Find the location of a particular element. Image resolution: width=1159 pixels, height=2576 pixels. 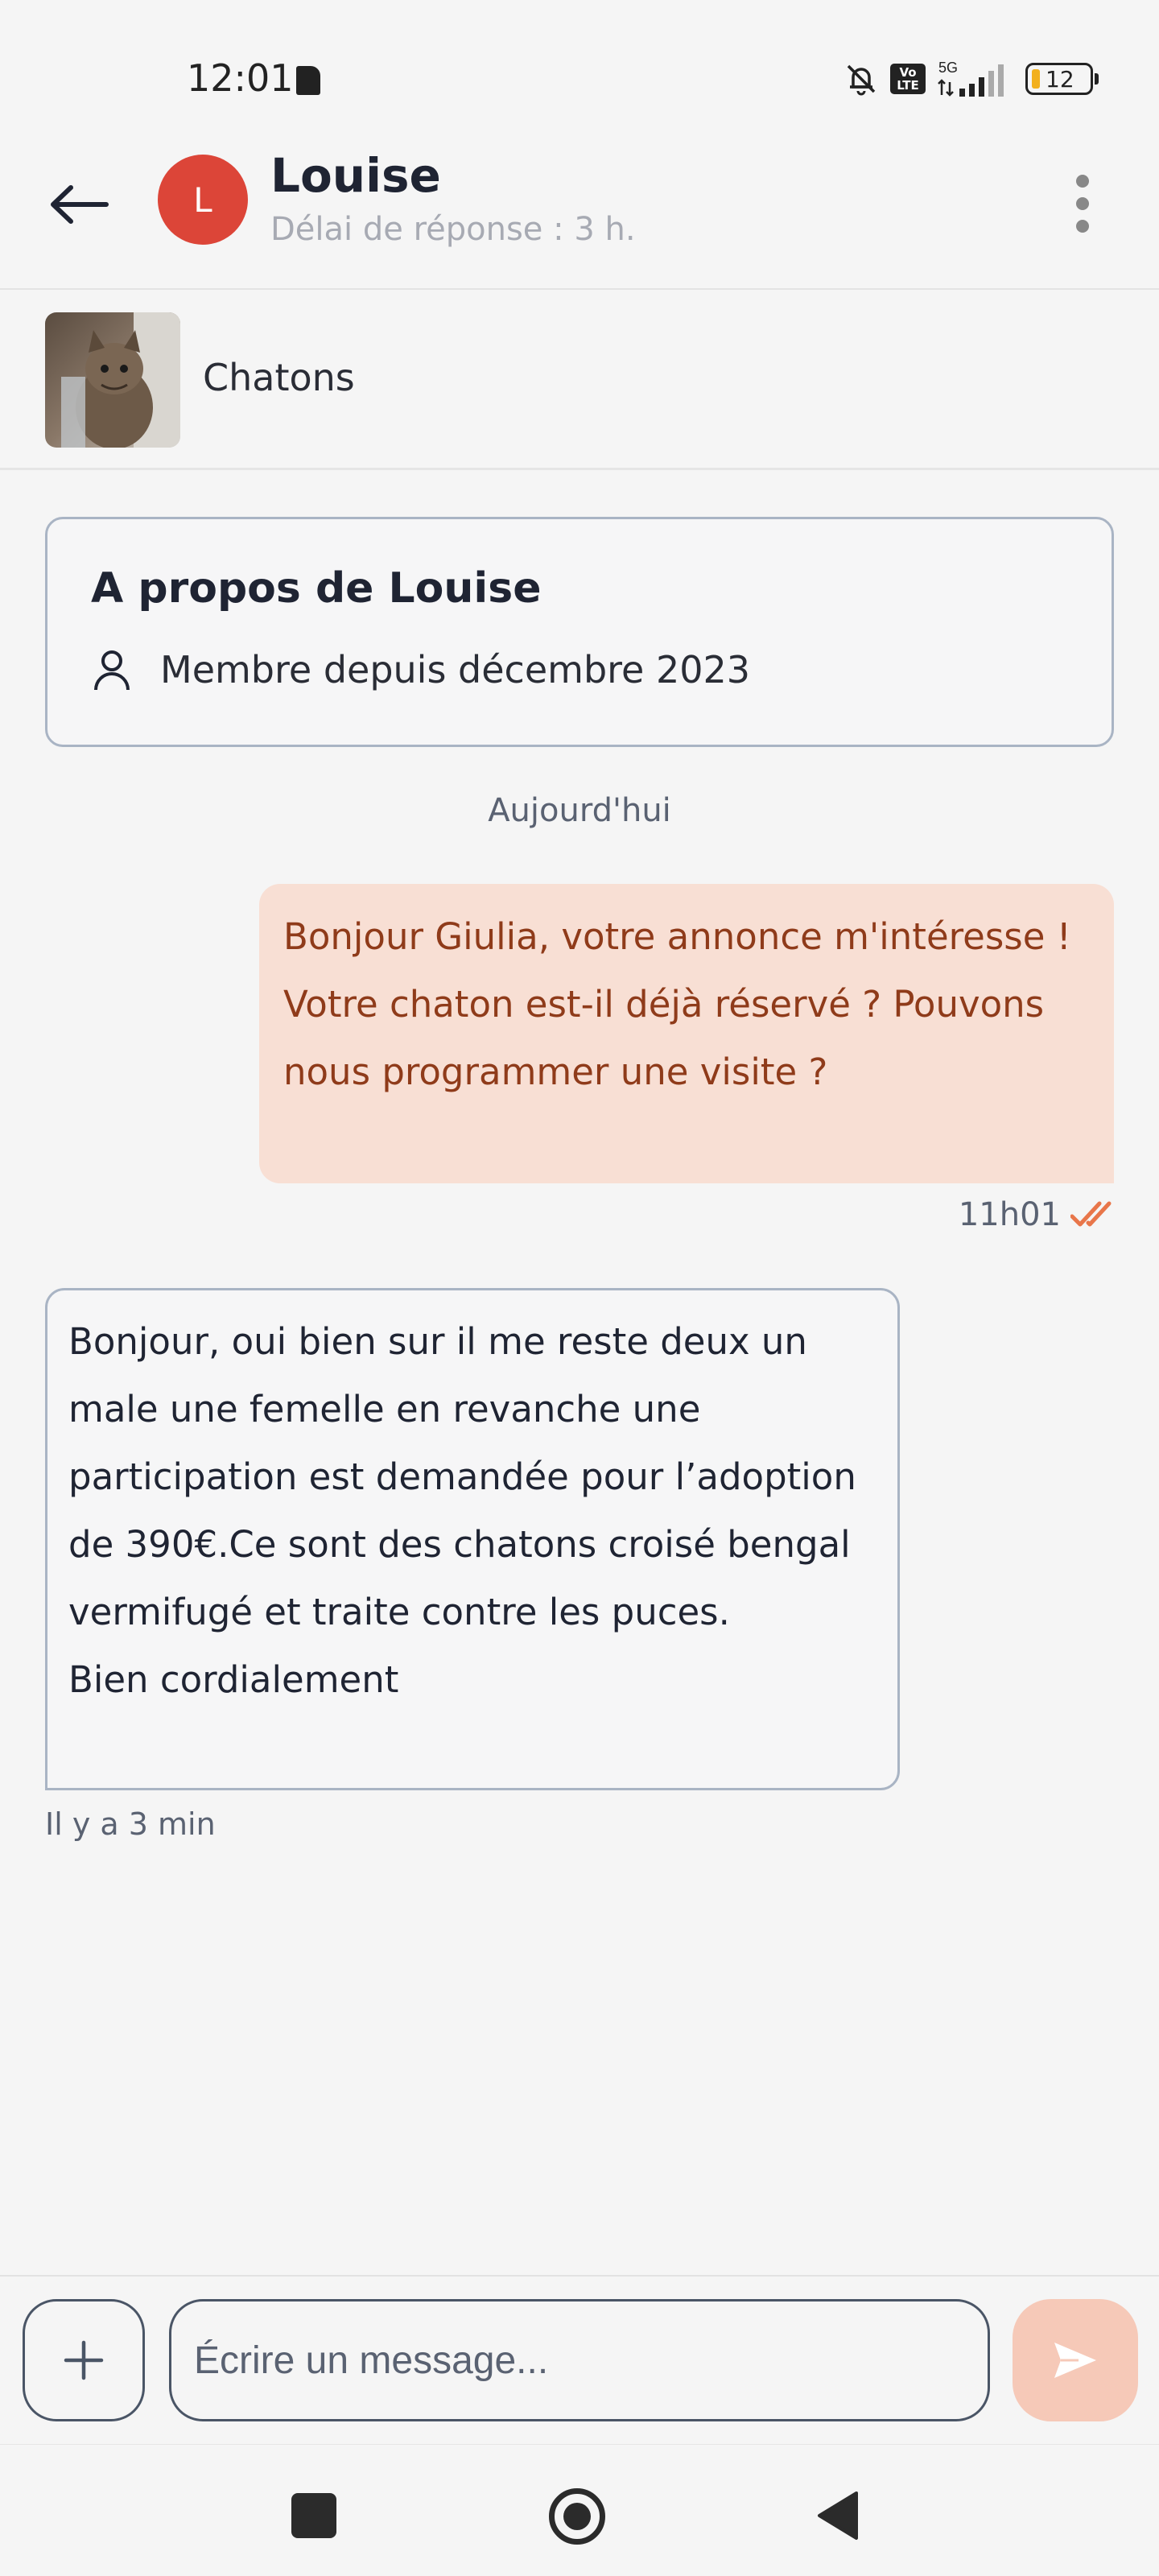

about-title: A propos de Louise is located at coordinates (316, 588).